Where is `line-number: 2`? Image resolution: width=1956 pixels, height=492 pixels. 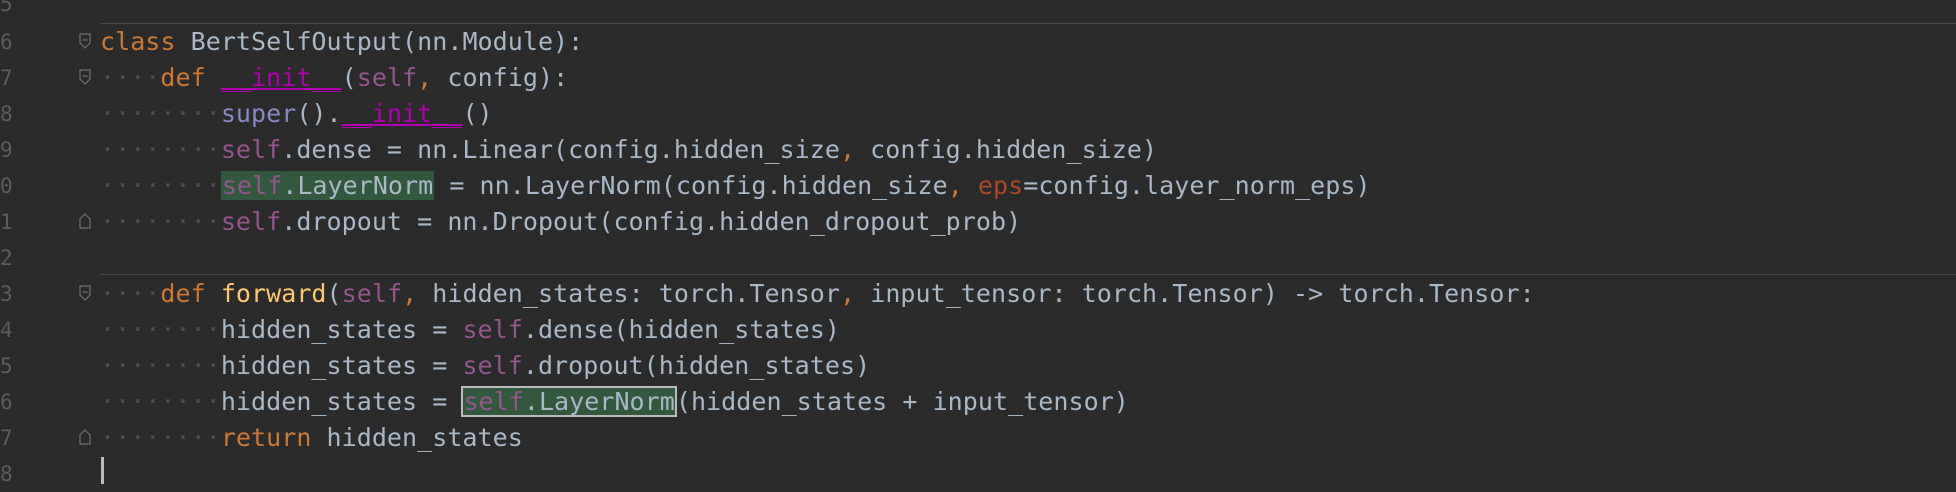 line-number: 2 is located at coordinates (6, 258).